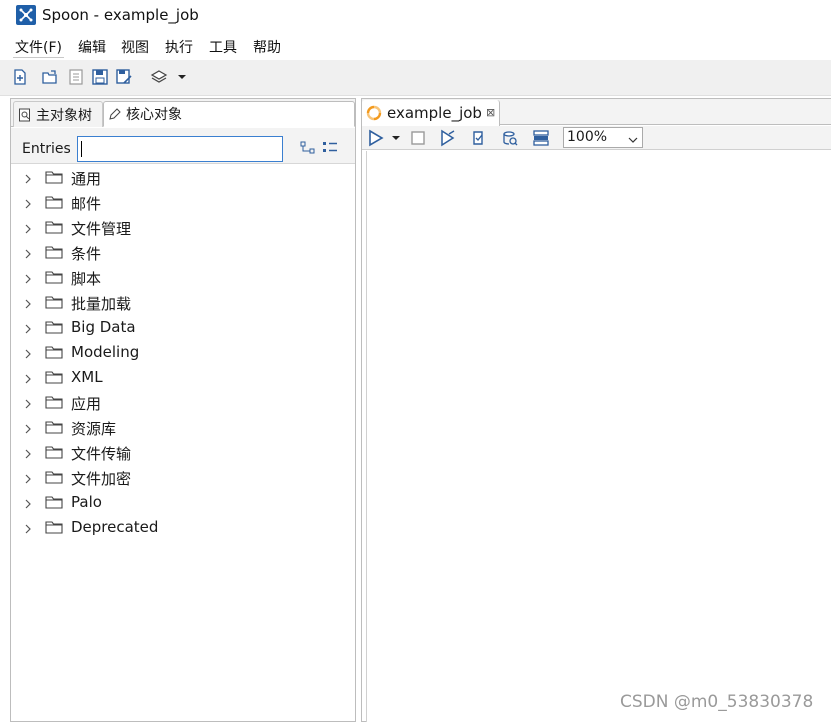  I want to click on job-icon, so click(374, 113).